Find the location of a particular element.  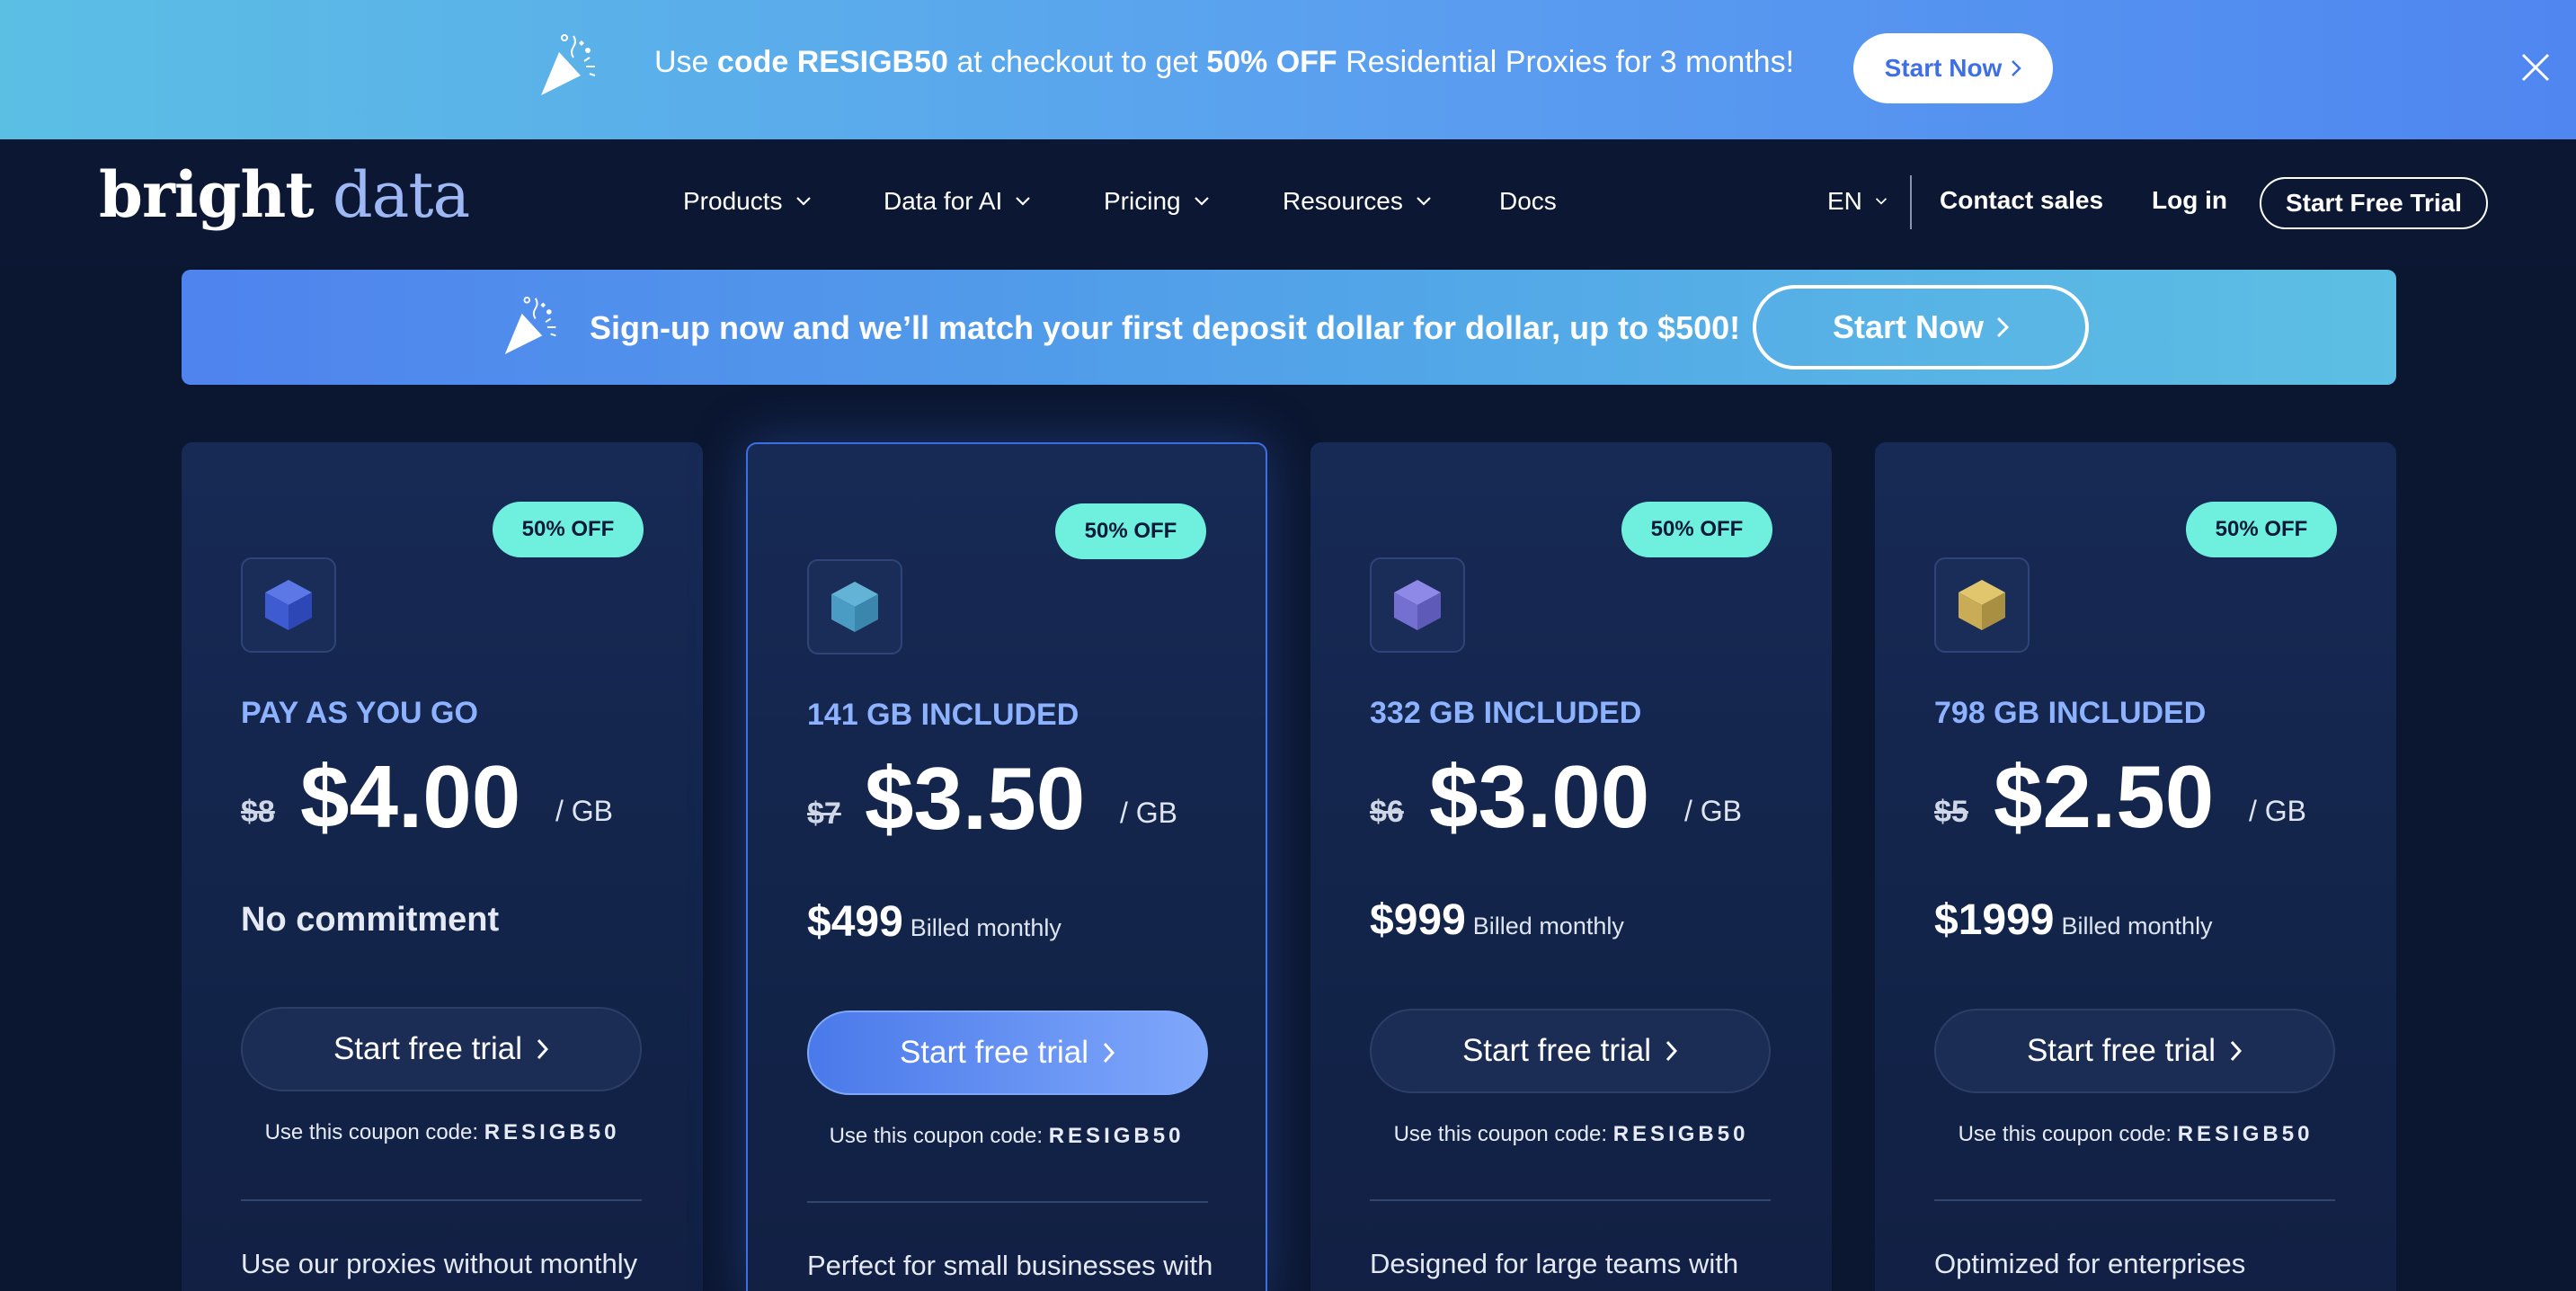

plan-name: PAY AS YOU GO is located at coordinates (359, 713).